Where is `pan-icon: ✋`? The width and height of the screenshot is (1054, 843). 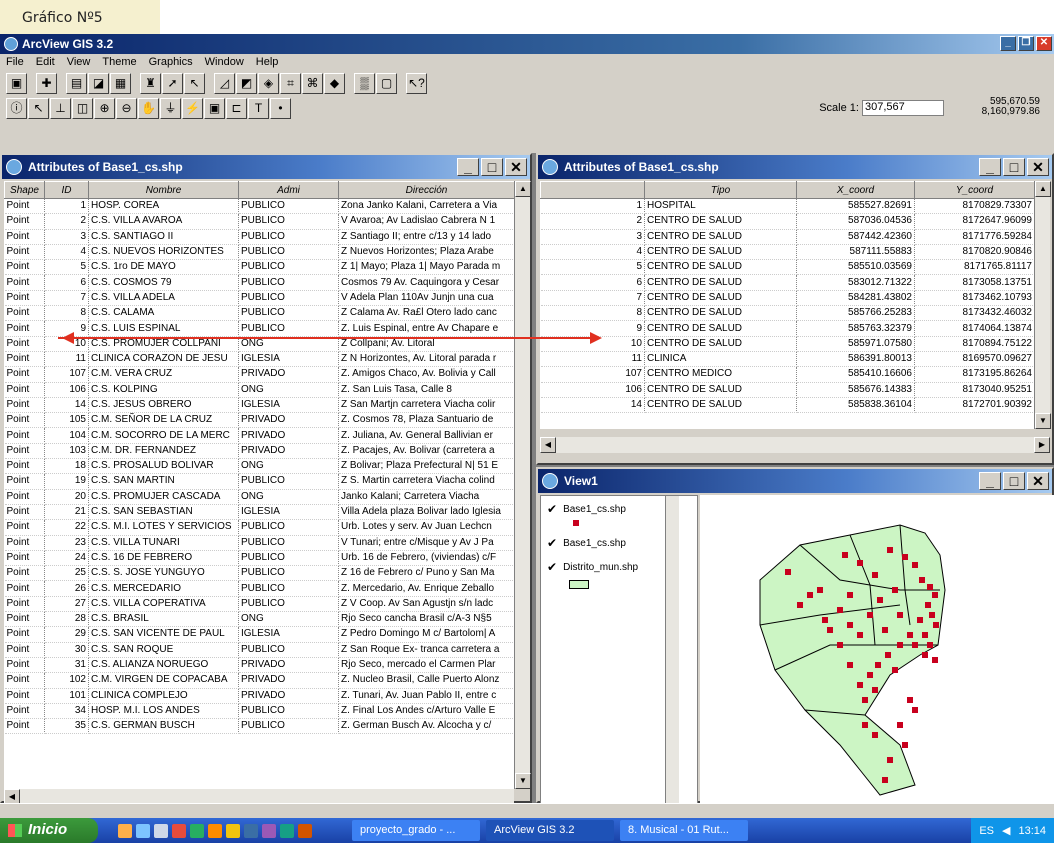 pan-icon: ✋ is located at coordinates (148, 108).